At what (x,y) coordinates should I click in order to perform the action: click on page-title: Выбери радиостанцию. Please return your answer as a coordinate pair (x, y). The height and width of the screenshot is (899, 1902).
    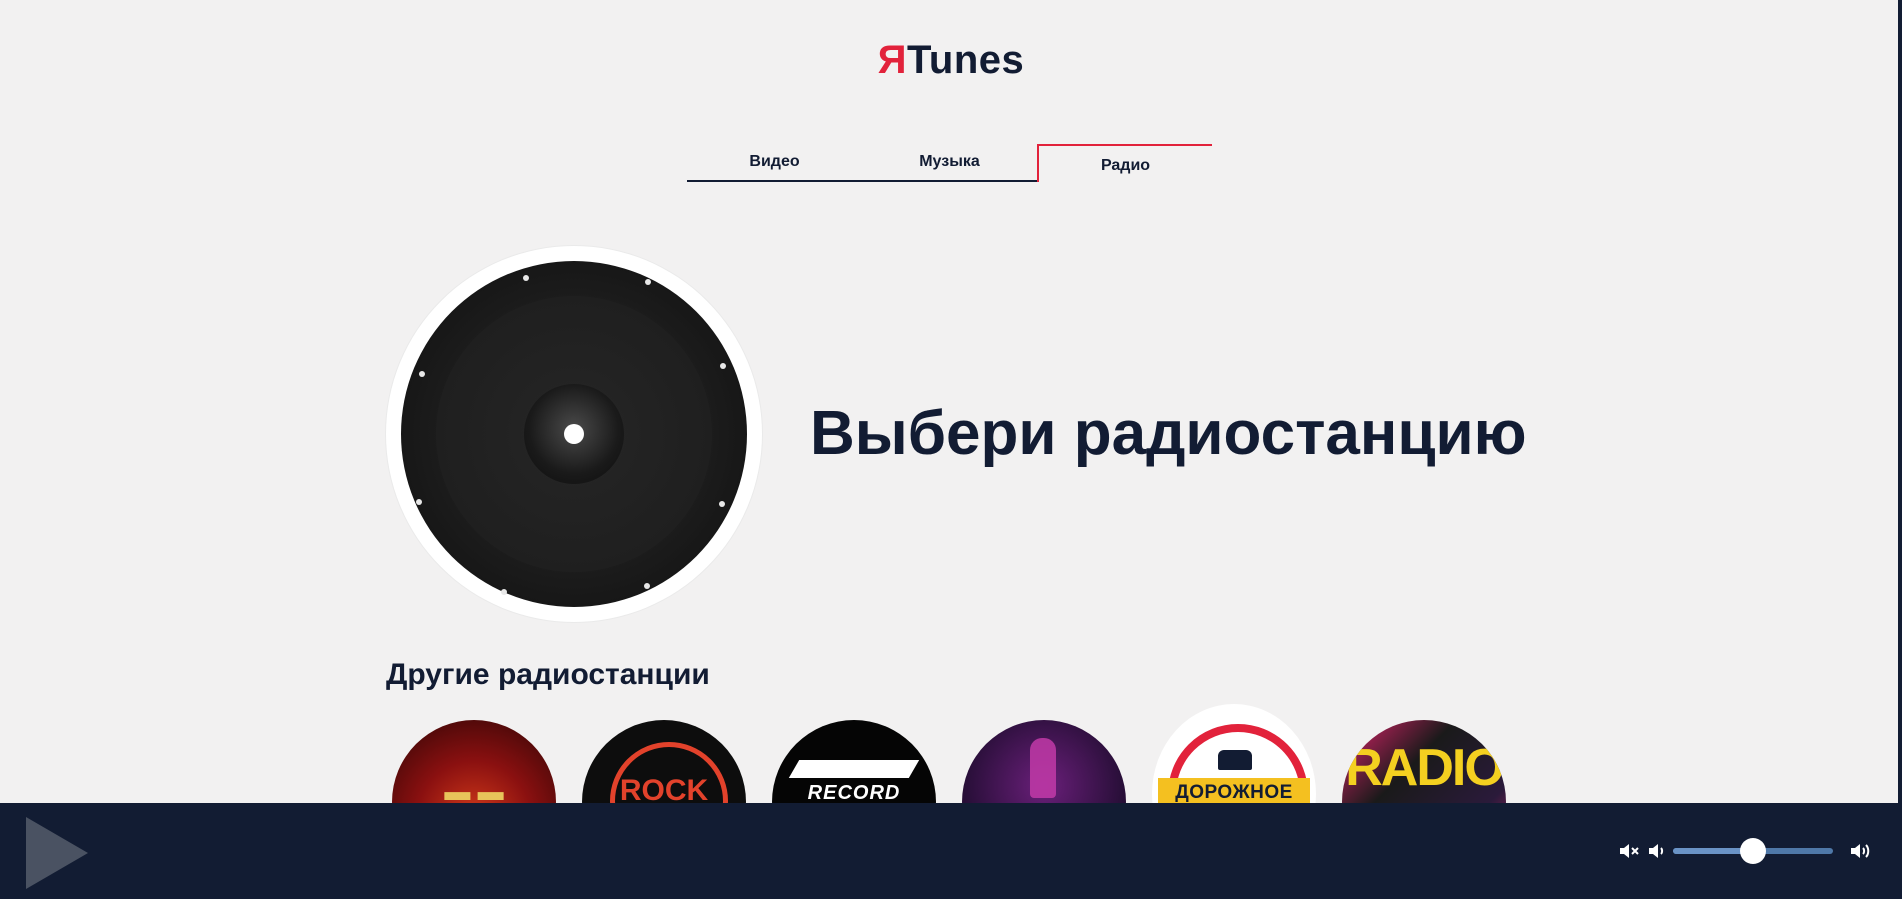
    Looking at the image, I should click on (1168, 433).